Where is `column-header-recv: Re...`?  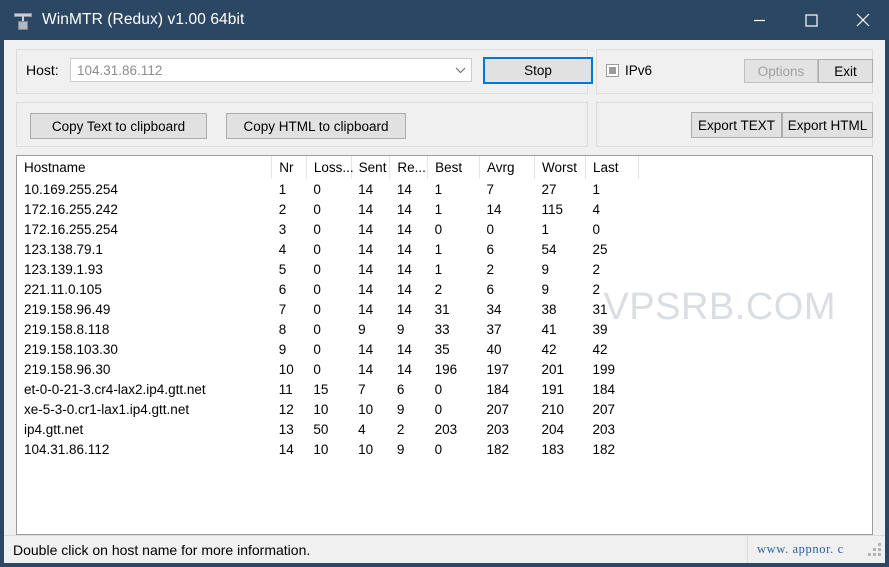 column-header-recv: Re... is located at coordinates (409, 167).